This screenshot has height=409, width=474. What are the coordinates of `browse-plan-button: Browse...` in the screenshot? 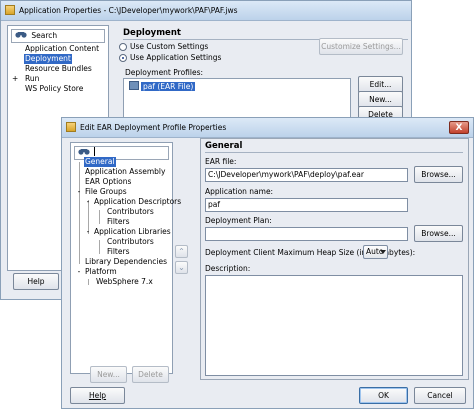 It's located at (438, 233).